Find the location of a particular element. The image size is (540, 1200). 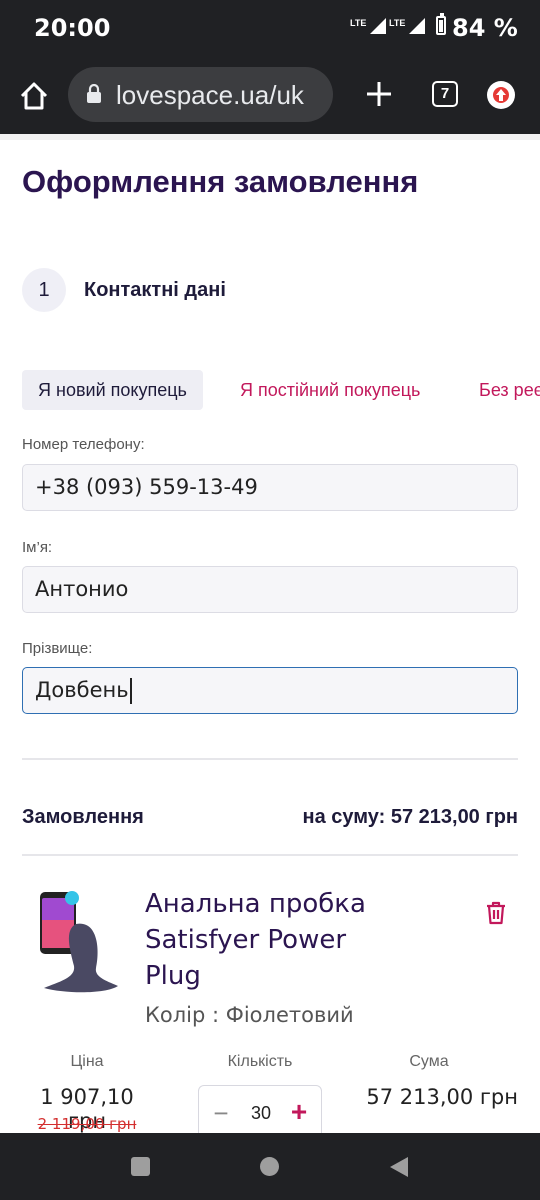

home-button is located at coordinates (34, 96).